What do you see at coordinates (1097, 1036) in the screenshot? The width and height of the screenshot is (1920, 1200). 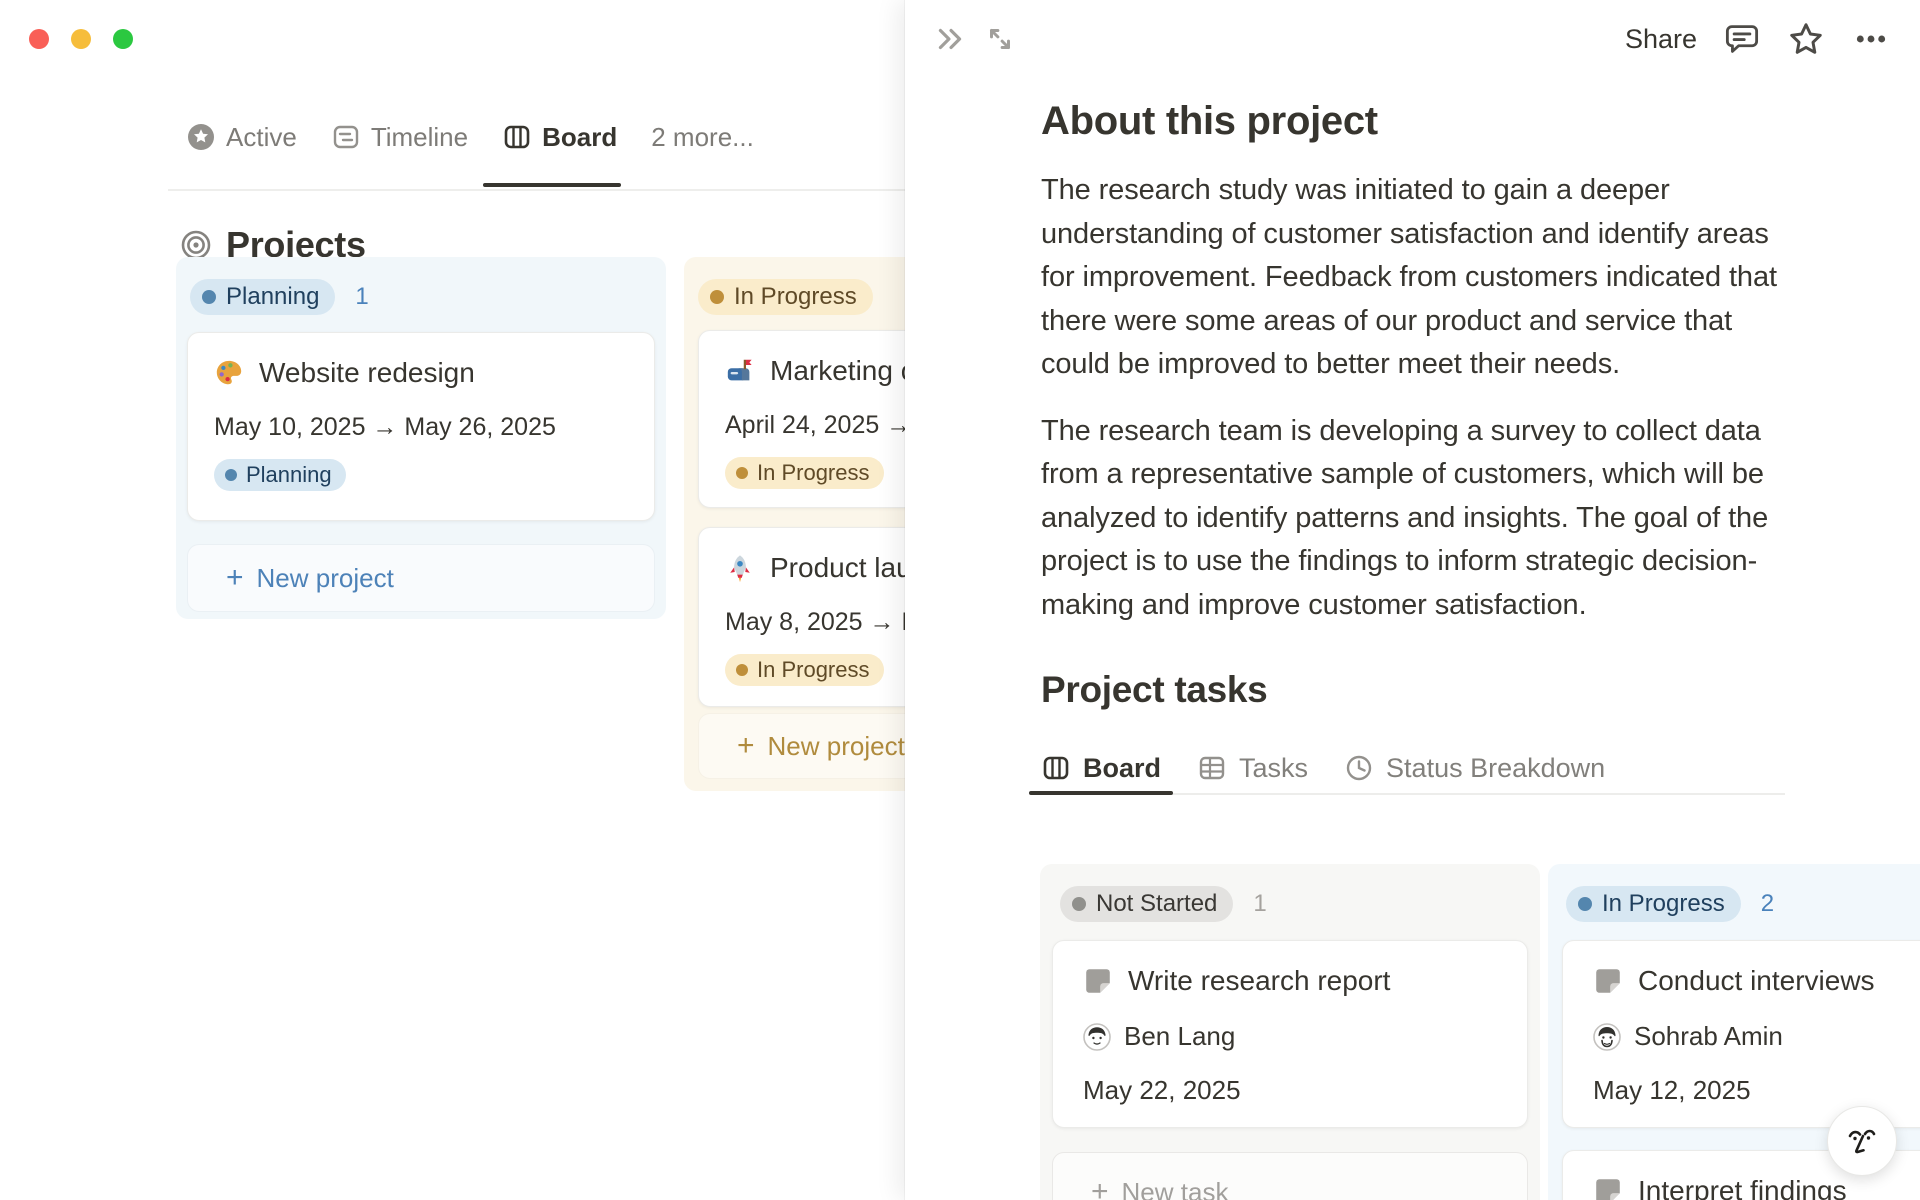 I see `avatar-ben-lang` at bounding box center [1097, 1036].